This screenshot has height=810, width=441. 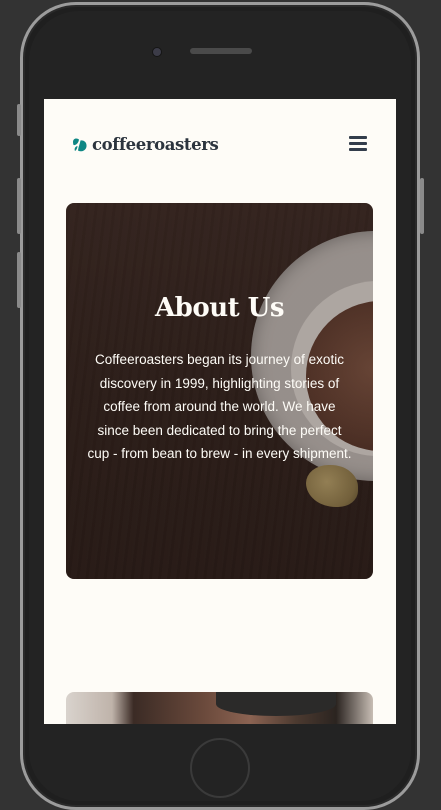 What do you see at coordinates (276, 704) in the screenshot?
I see `commitment-image-detail` at bounding box center [276, 704].